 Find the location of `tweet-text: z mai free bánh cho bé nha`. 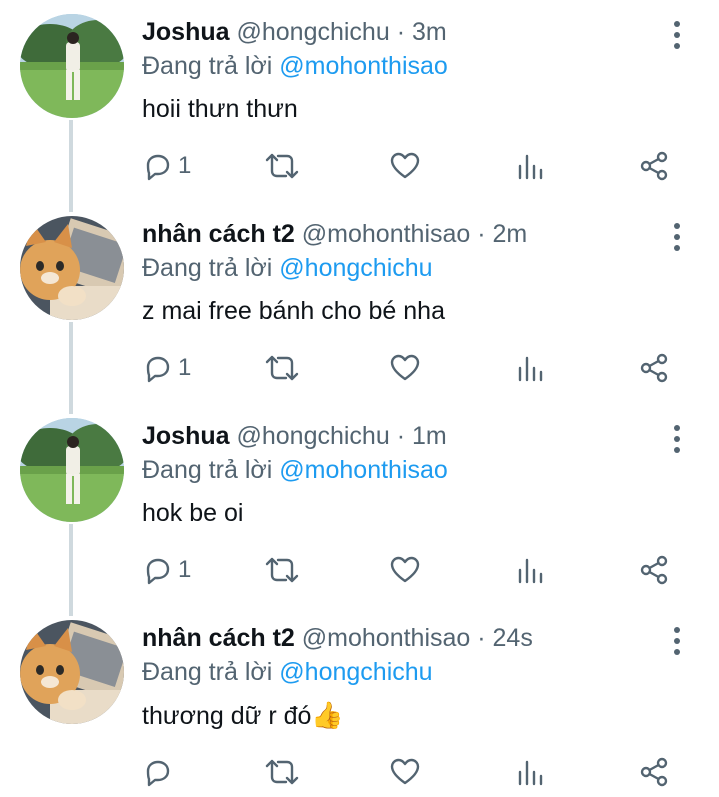

tweet-text: z mai free bánh cho bé nha is located at coordinates (293, 311).